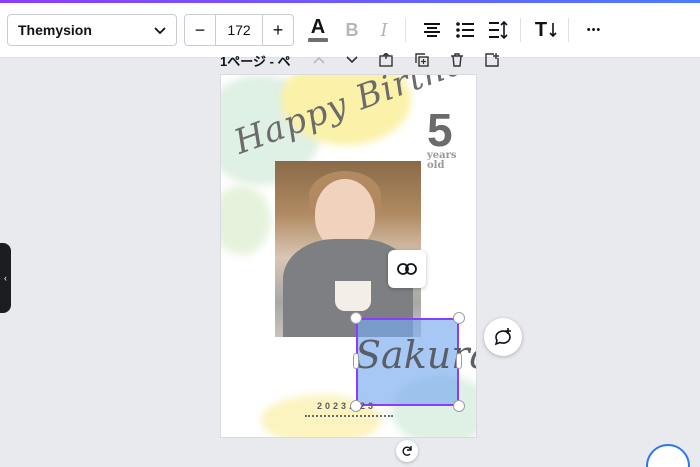  I want to click on duplicate-page-icon, so click(422, 60).